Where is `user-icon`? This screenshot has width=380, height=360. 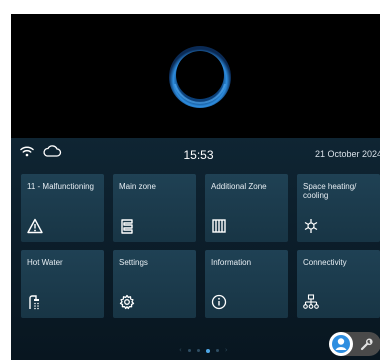 user-icon is located at coordinates (341, 344).